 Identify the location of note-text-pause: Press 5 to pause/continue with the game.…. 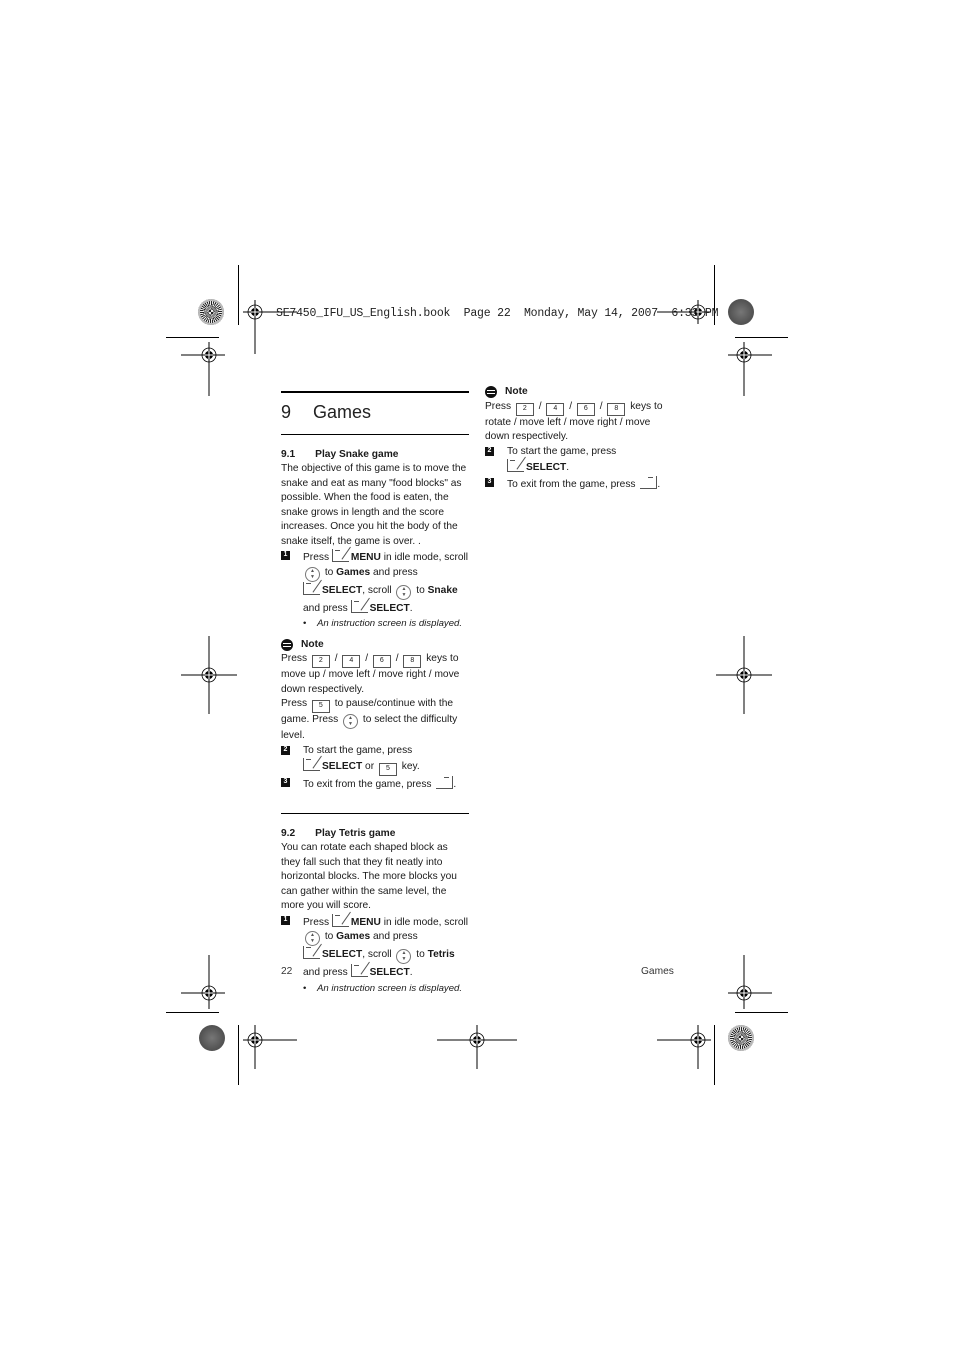
(369, 719).